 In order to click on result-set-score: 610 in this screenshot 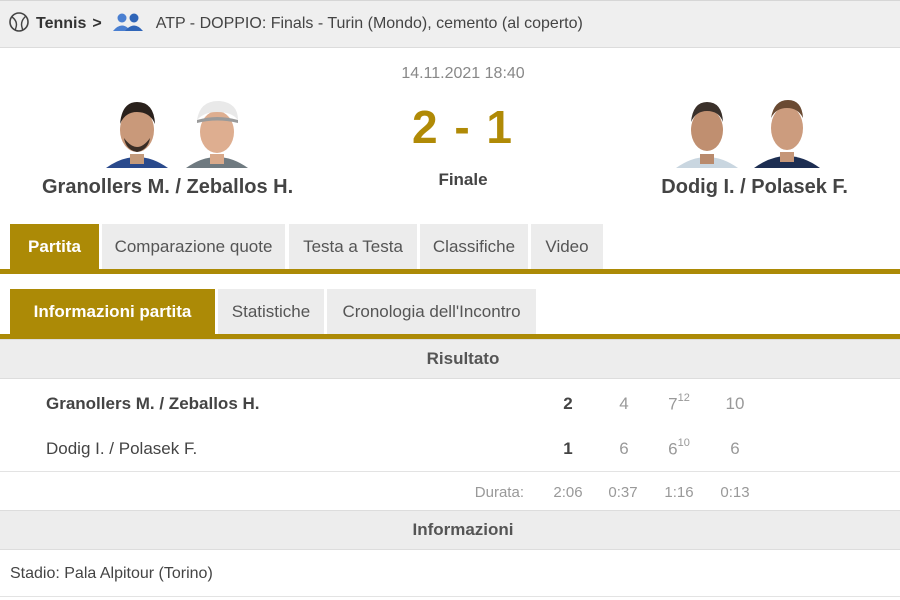, I will do `click(679, 448)`.